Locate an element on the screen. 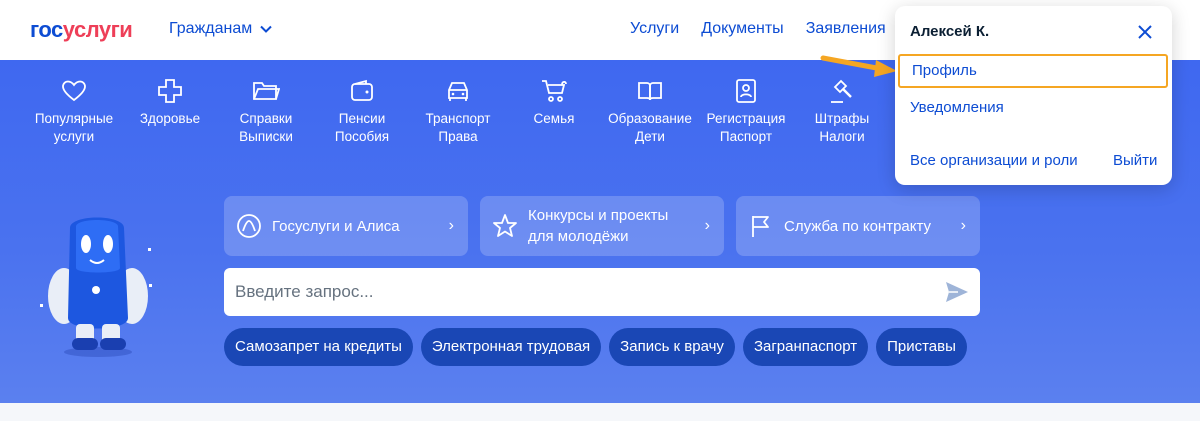 The height and width of the screenshot is (421, 1200). search-box is located at coordinates (602, 292).